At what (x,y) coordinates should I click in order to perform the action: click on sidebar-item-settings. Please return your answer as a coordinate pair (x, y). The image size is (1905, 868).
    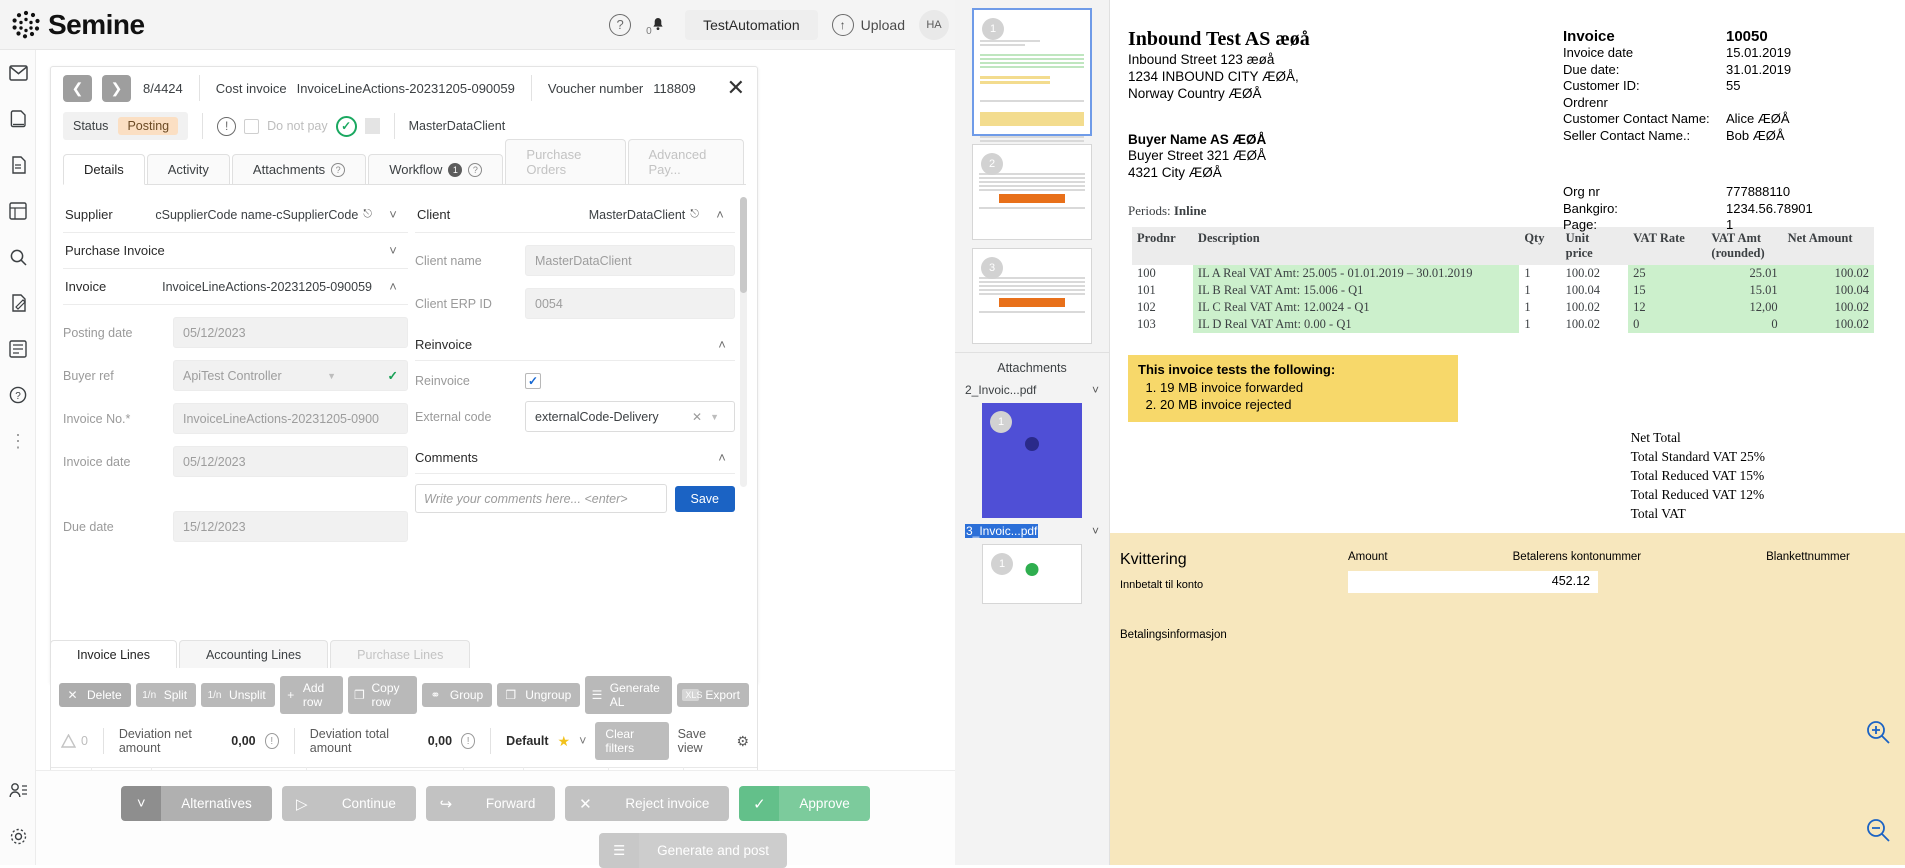
    Looking at the image, I should click on (18, 836).